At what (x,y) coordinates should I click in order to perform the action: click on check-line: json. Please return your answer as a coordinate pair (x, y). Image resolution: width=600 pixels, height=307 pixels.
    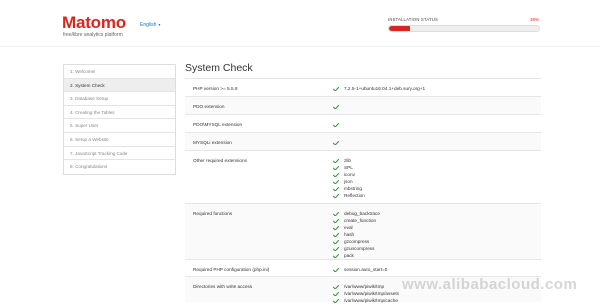
    Looking at the image, I should click on (437, 181).